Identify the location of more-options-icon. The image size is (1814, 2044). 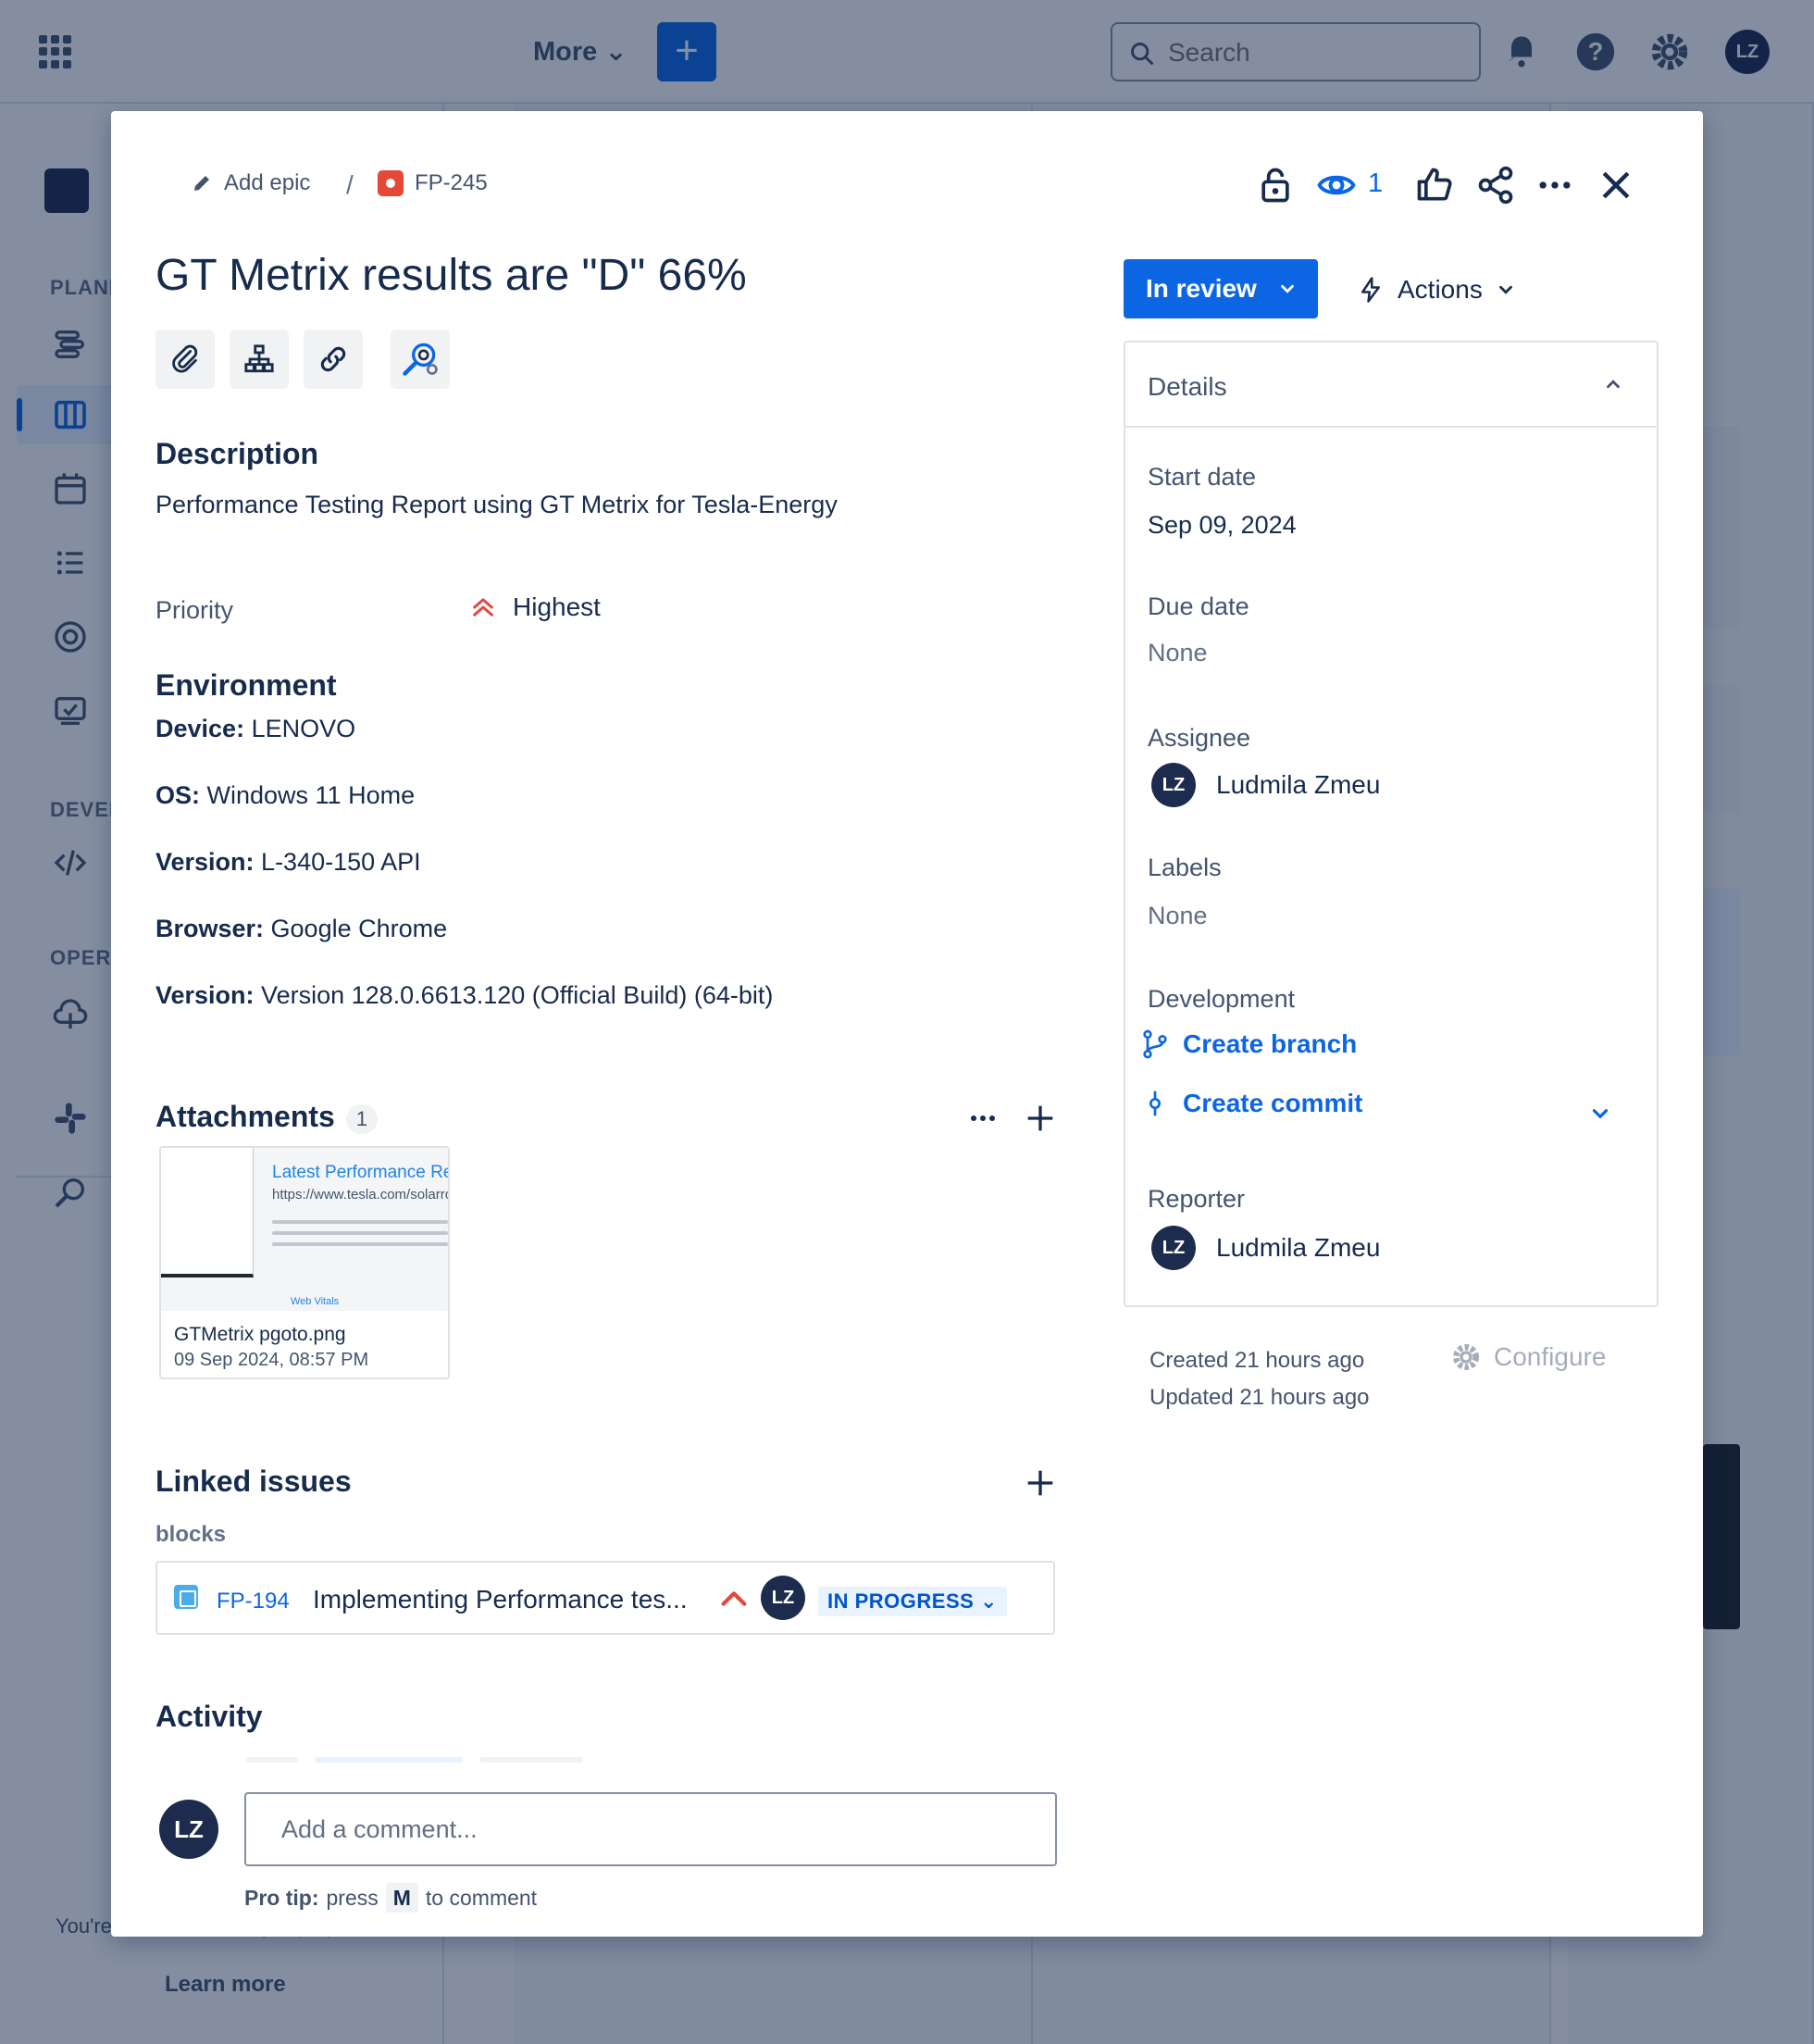
(1554, 185).